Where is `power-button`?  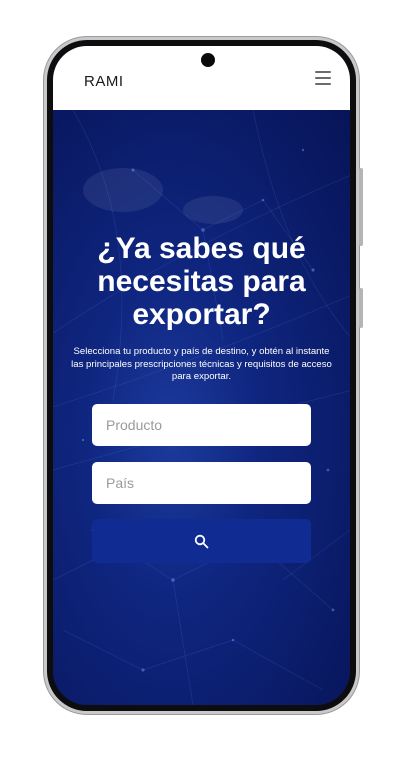
power-button is located at coordinates (361, 308).